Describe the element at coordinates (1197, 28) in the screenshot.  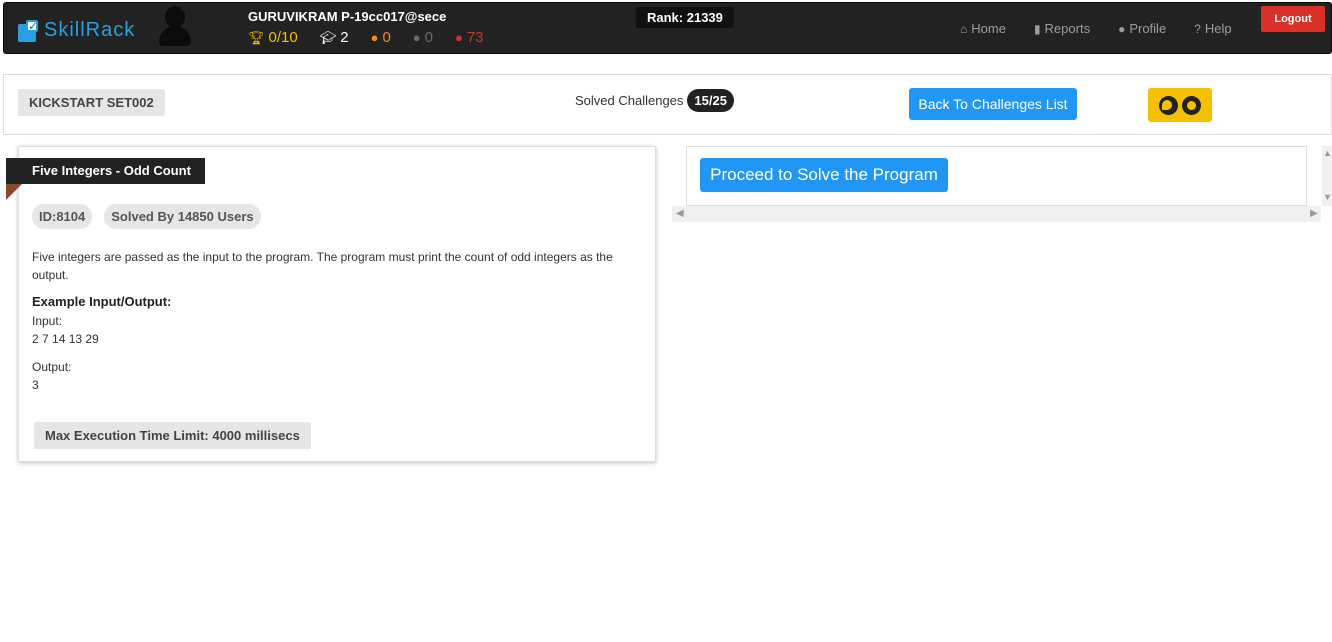
I see `question-icon: ?` at that location.